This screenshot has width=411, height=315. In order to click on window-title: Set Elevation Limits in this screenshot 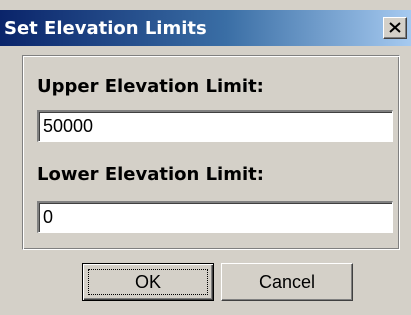, I will do `click(105, 28)`.